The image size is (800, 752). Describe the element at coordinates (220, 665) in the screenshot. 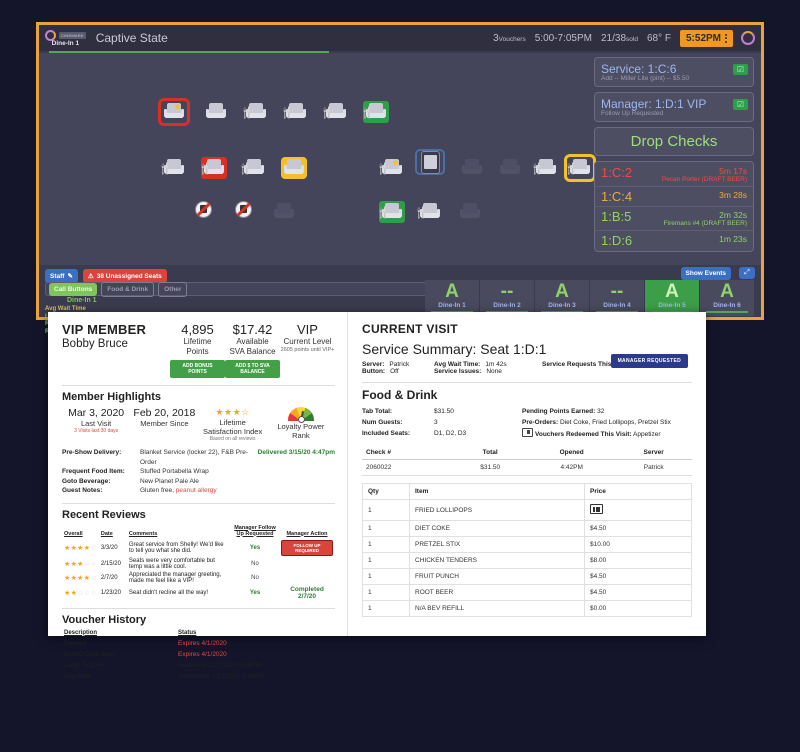

I see `voucher-status: Redeemed 2/7/2020 6:54PM` at that location.